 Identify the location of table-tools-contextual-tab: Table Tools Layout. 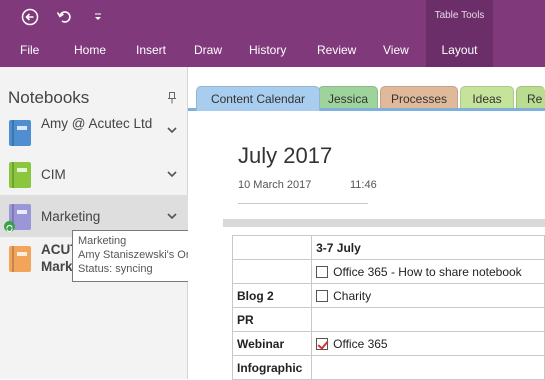
(459, 33).